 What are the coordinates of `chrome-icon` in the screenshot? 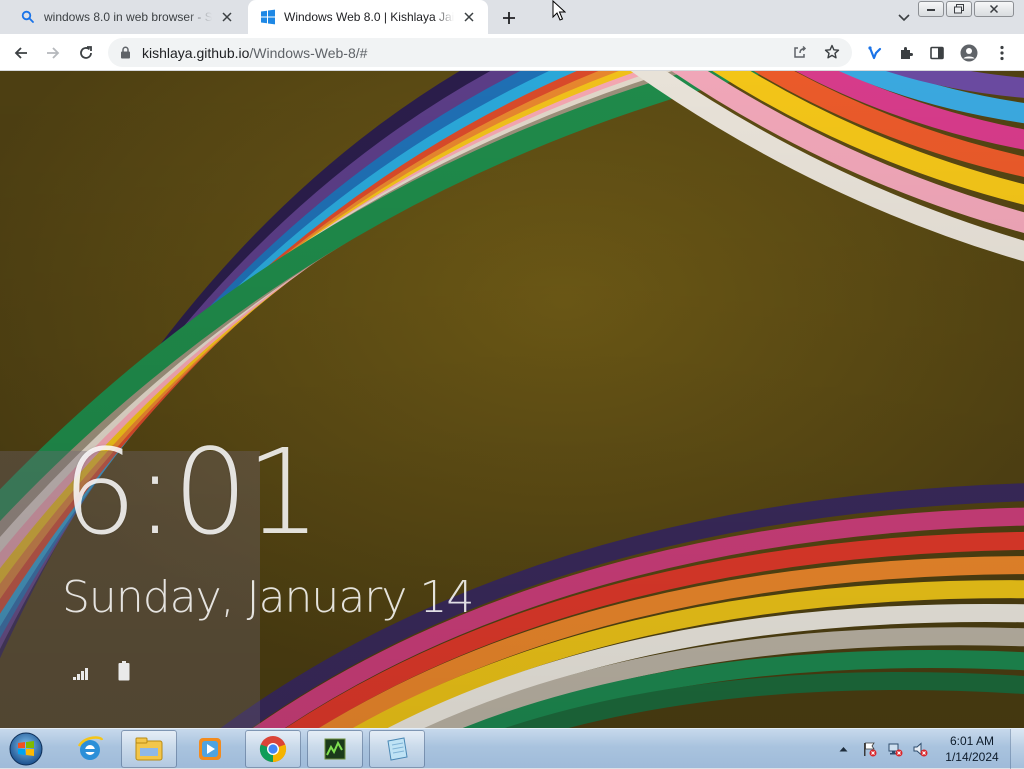 It's located at (273, 749).